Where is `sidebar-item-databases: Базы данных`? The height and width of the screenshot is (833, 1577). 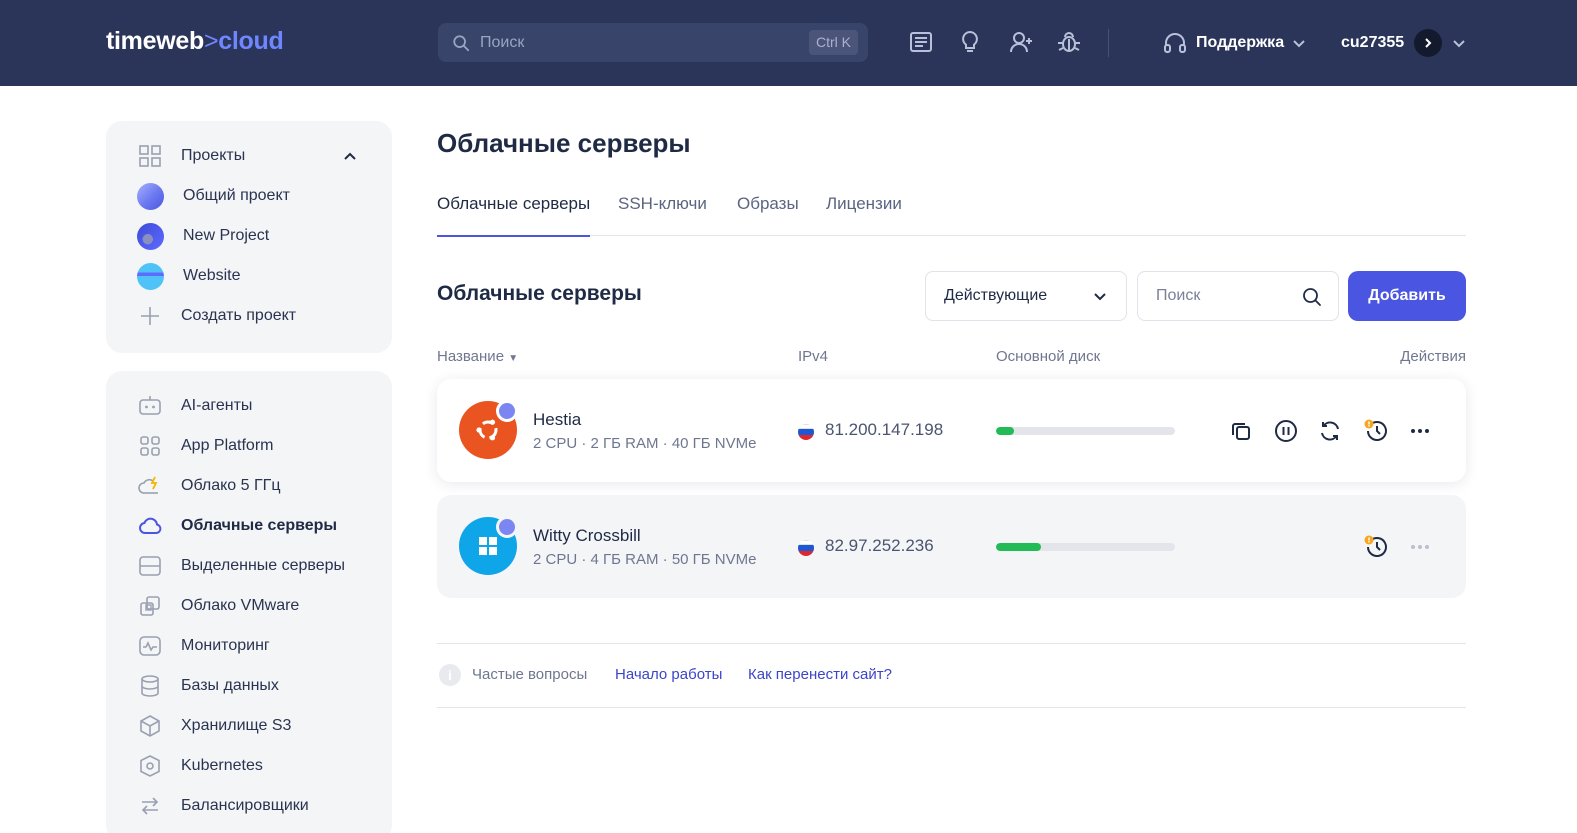
sidebar-item-databases: Базы данных is located at coordinates (253, 686).